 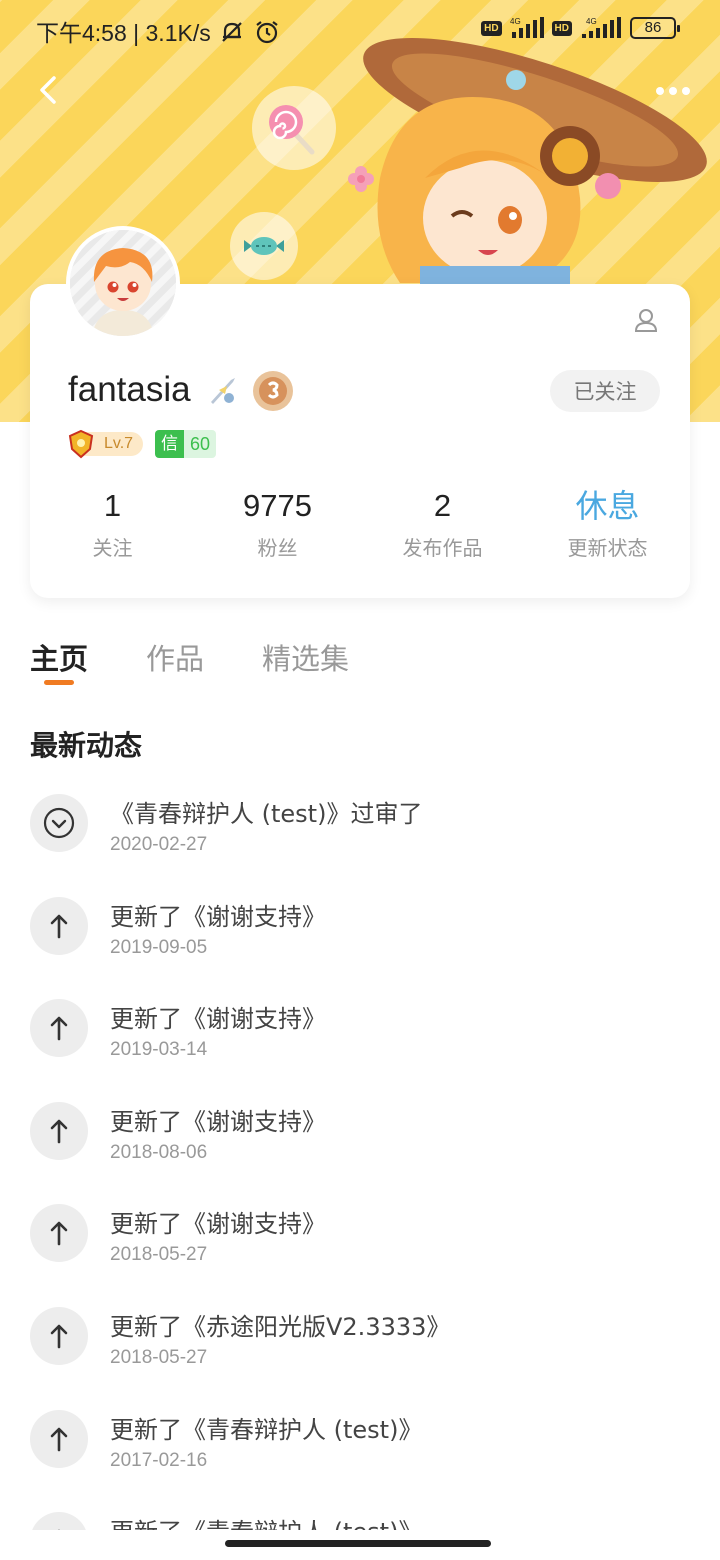 I want to click on stat-works: 2 发布作品, so click(x=442, y=522).